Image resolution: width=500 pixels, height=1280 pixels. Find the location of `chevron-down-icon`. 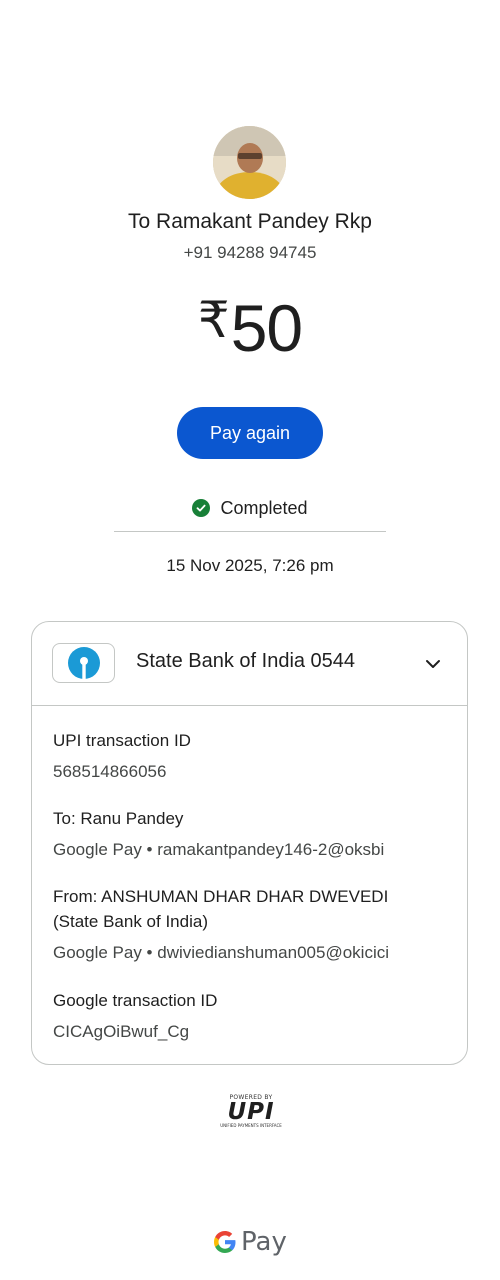

chevron-down-icon is located at coordinates (433, 664).